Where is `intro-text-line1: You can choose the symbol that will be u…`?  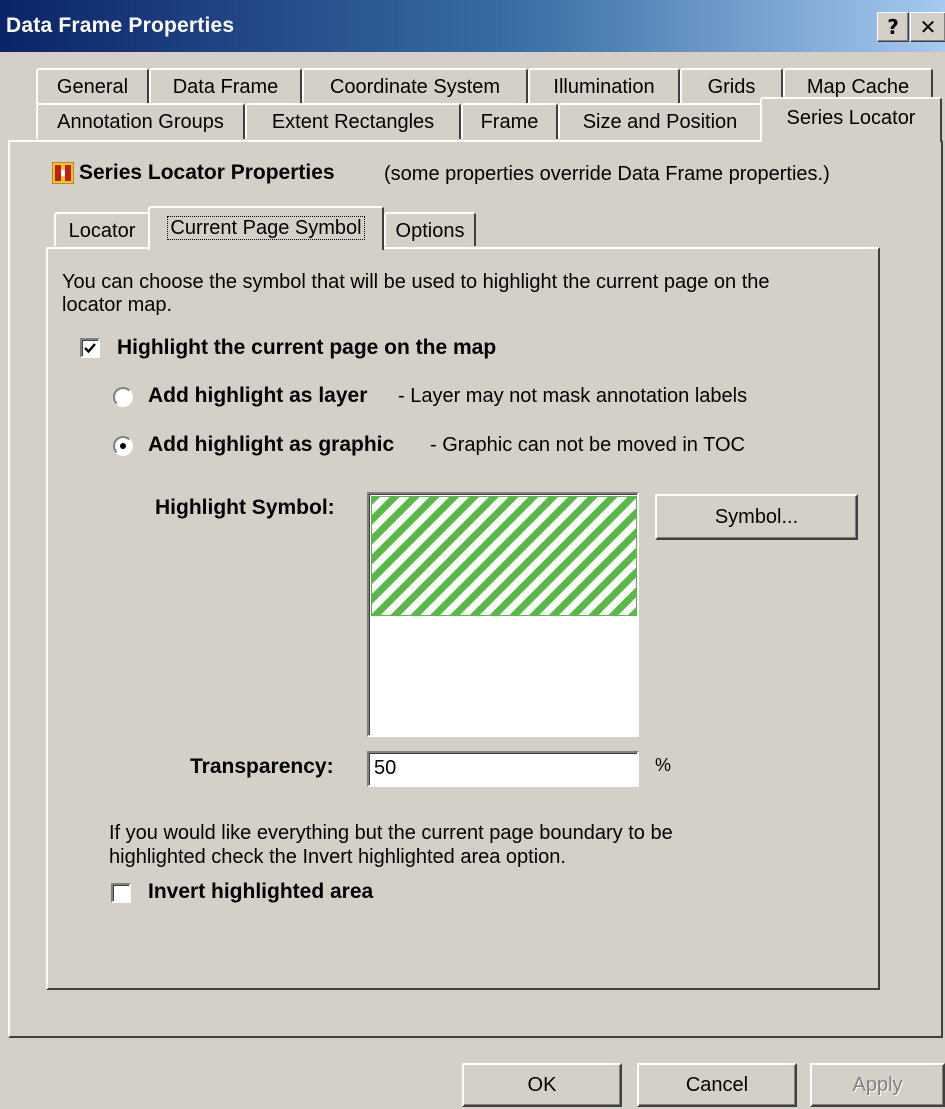 intro-text-line1: You can choose the symbol that will be u… is located at coordinates (416, 282).